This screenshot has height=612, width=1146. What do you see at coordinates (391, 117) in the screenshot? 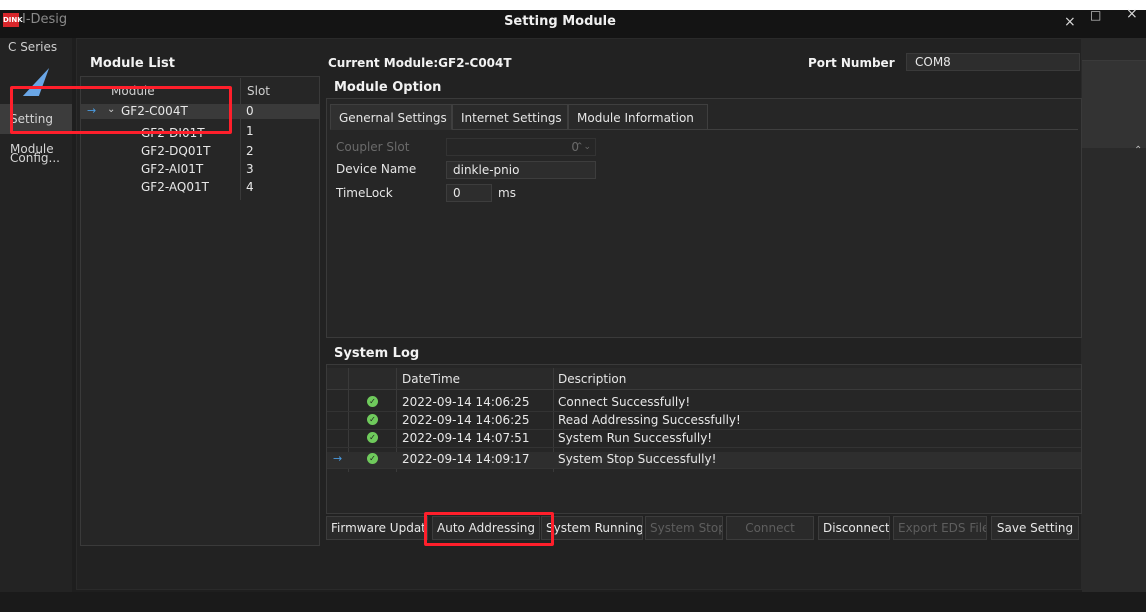
I see `tab-general-settings: Genernal Settings` at bounding box center [391, 117].